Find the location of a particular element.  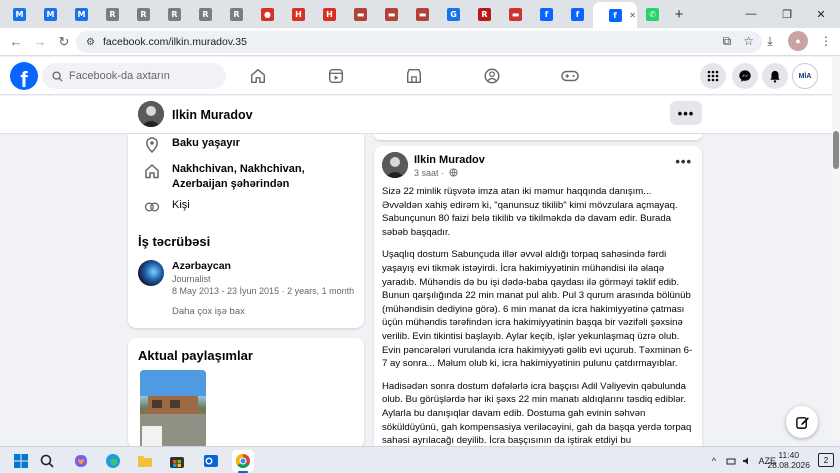

install-app-icon: ⧉ is located at coordinates (727, 41).